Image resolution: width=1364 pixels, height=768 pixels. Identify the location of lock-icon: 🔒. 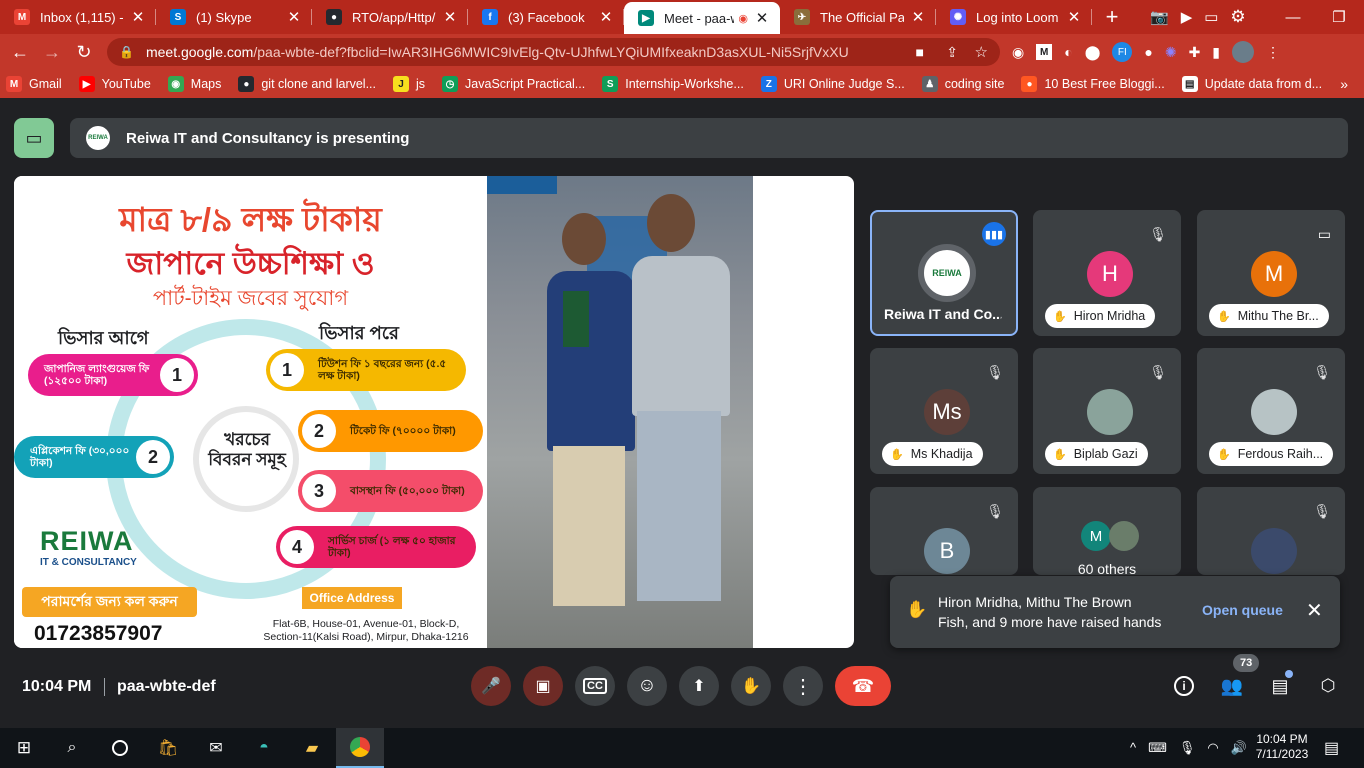
(126, 52).